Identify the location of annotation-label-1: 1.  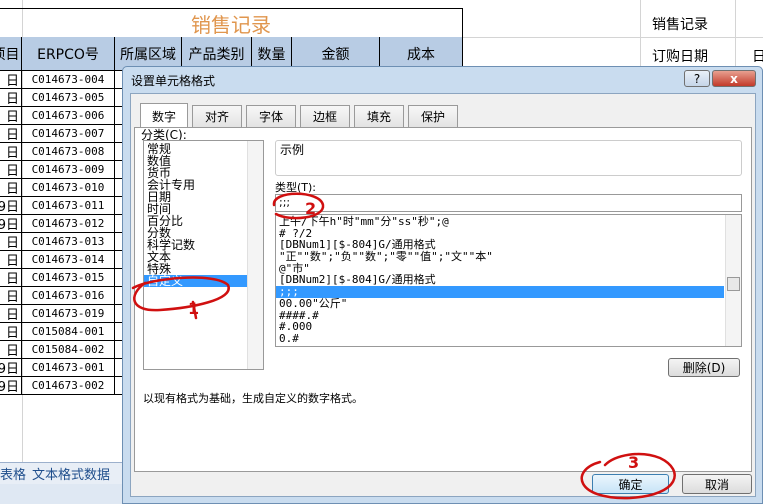
(193, 308).